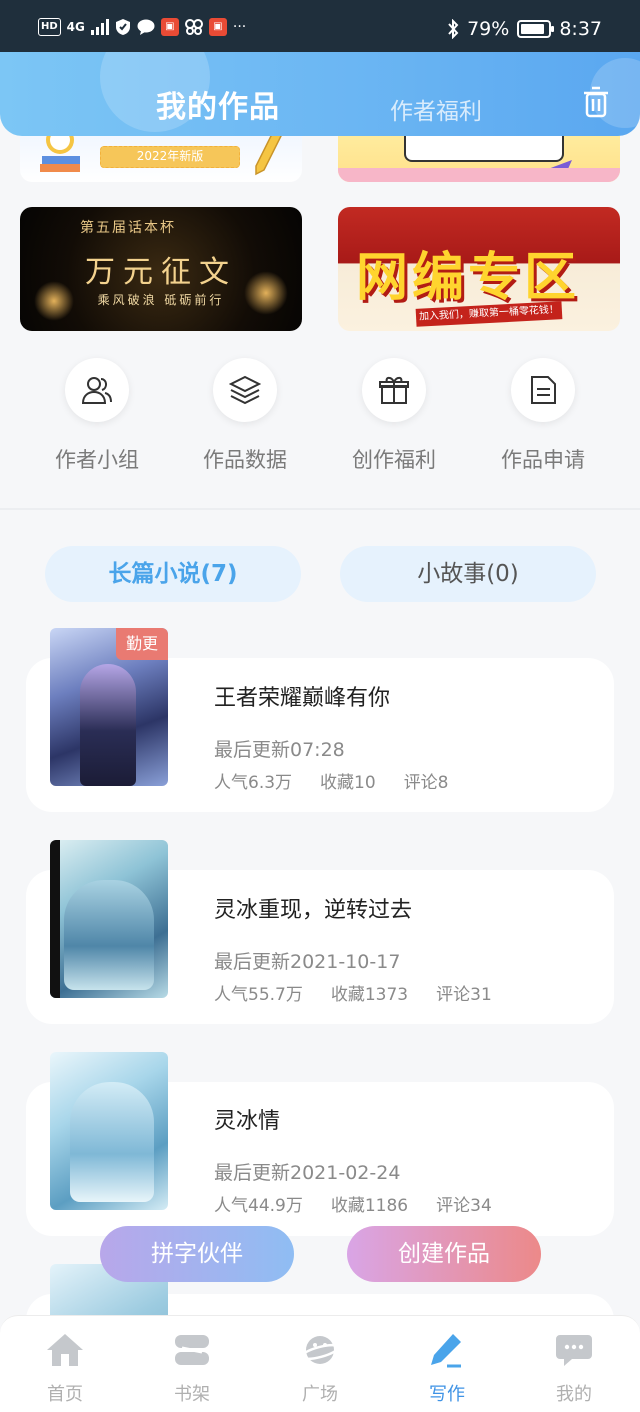  What do you see at coordinates (239, 27) in the screenshot?
I see `more-notifications-icon: ···` at bounding box center [239, 27].